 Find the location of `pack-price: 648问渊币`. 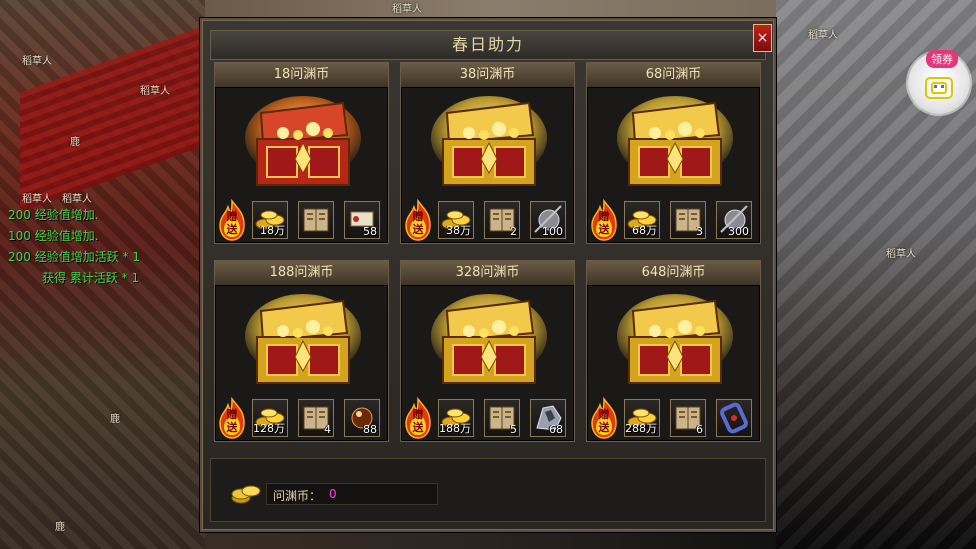

pack-price: 648问渊币 is located at coordinates (673, 272).